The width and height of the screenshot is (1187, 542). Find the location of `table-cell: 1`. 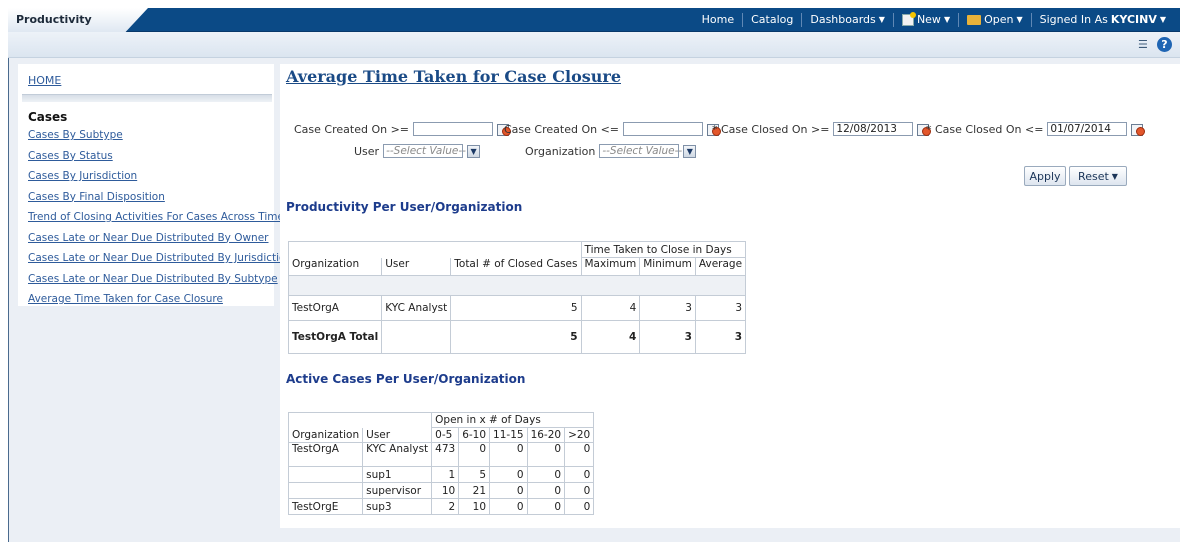

table-cell: 1 is located at coordinates (445, 474).